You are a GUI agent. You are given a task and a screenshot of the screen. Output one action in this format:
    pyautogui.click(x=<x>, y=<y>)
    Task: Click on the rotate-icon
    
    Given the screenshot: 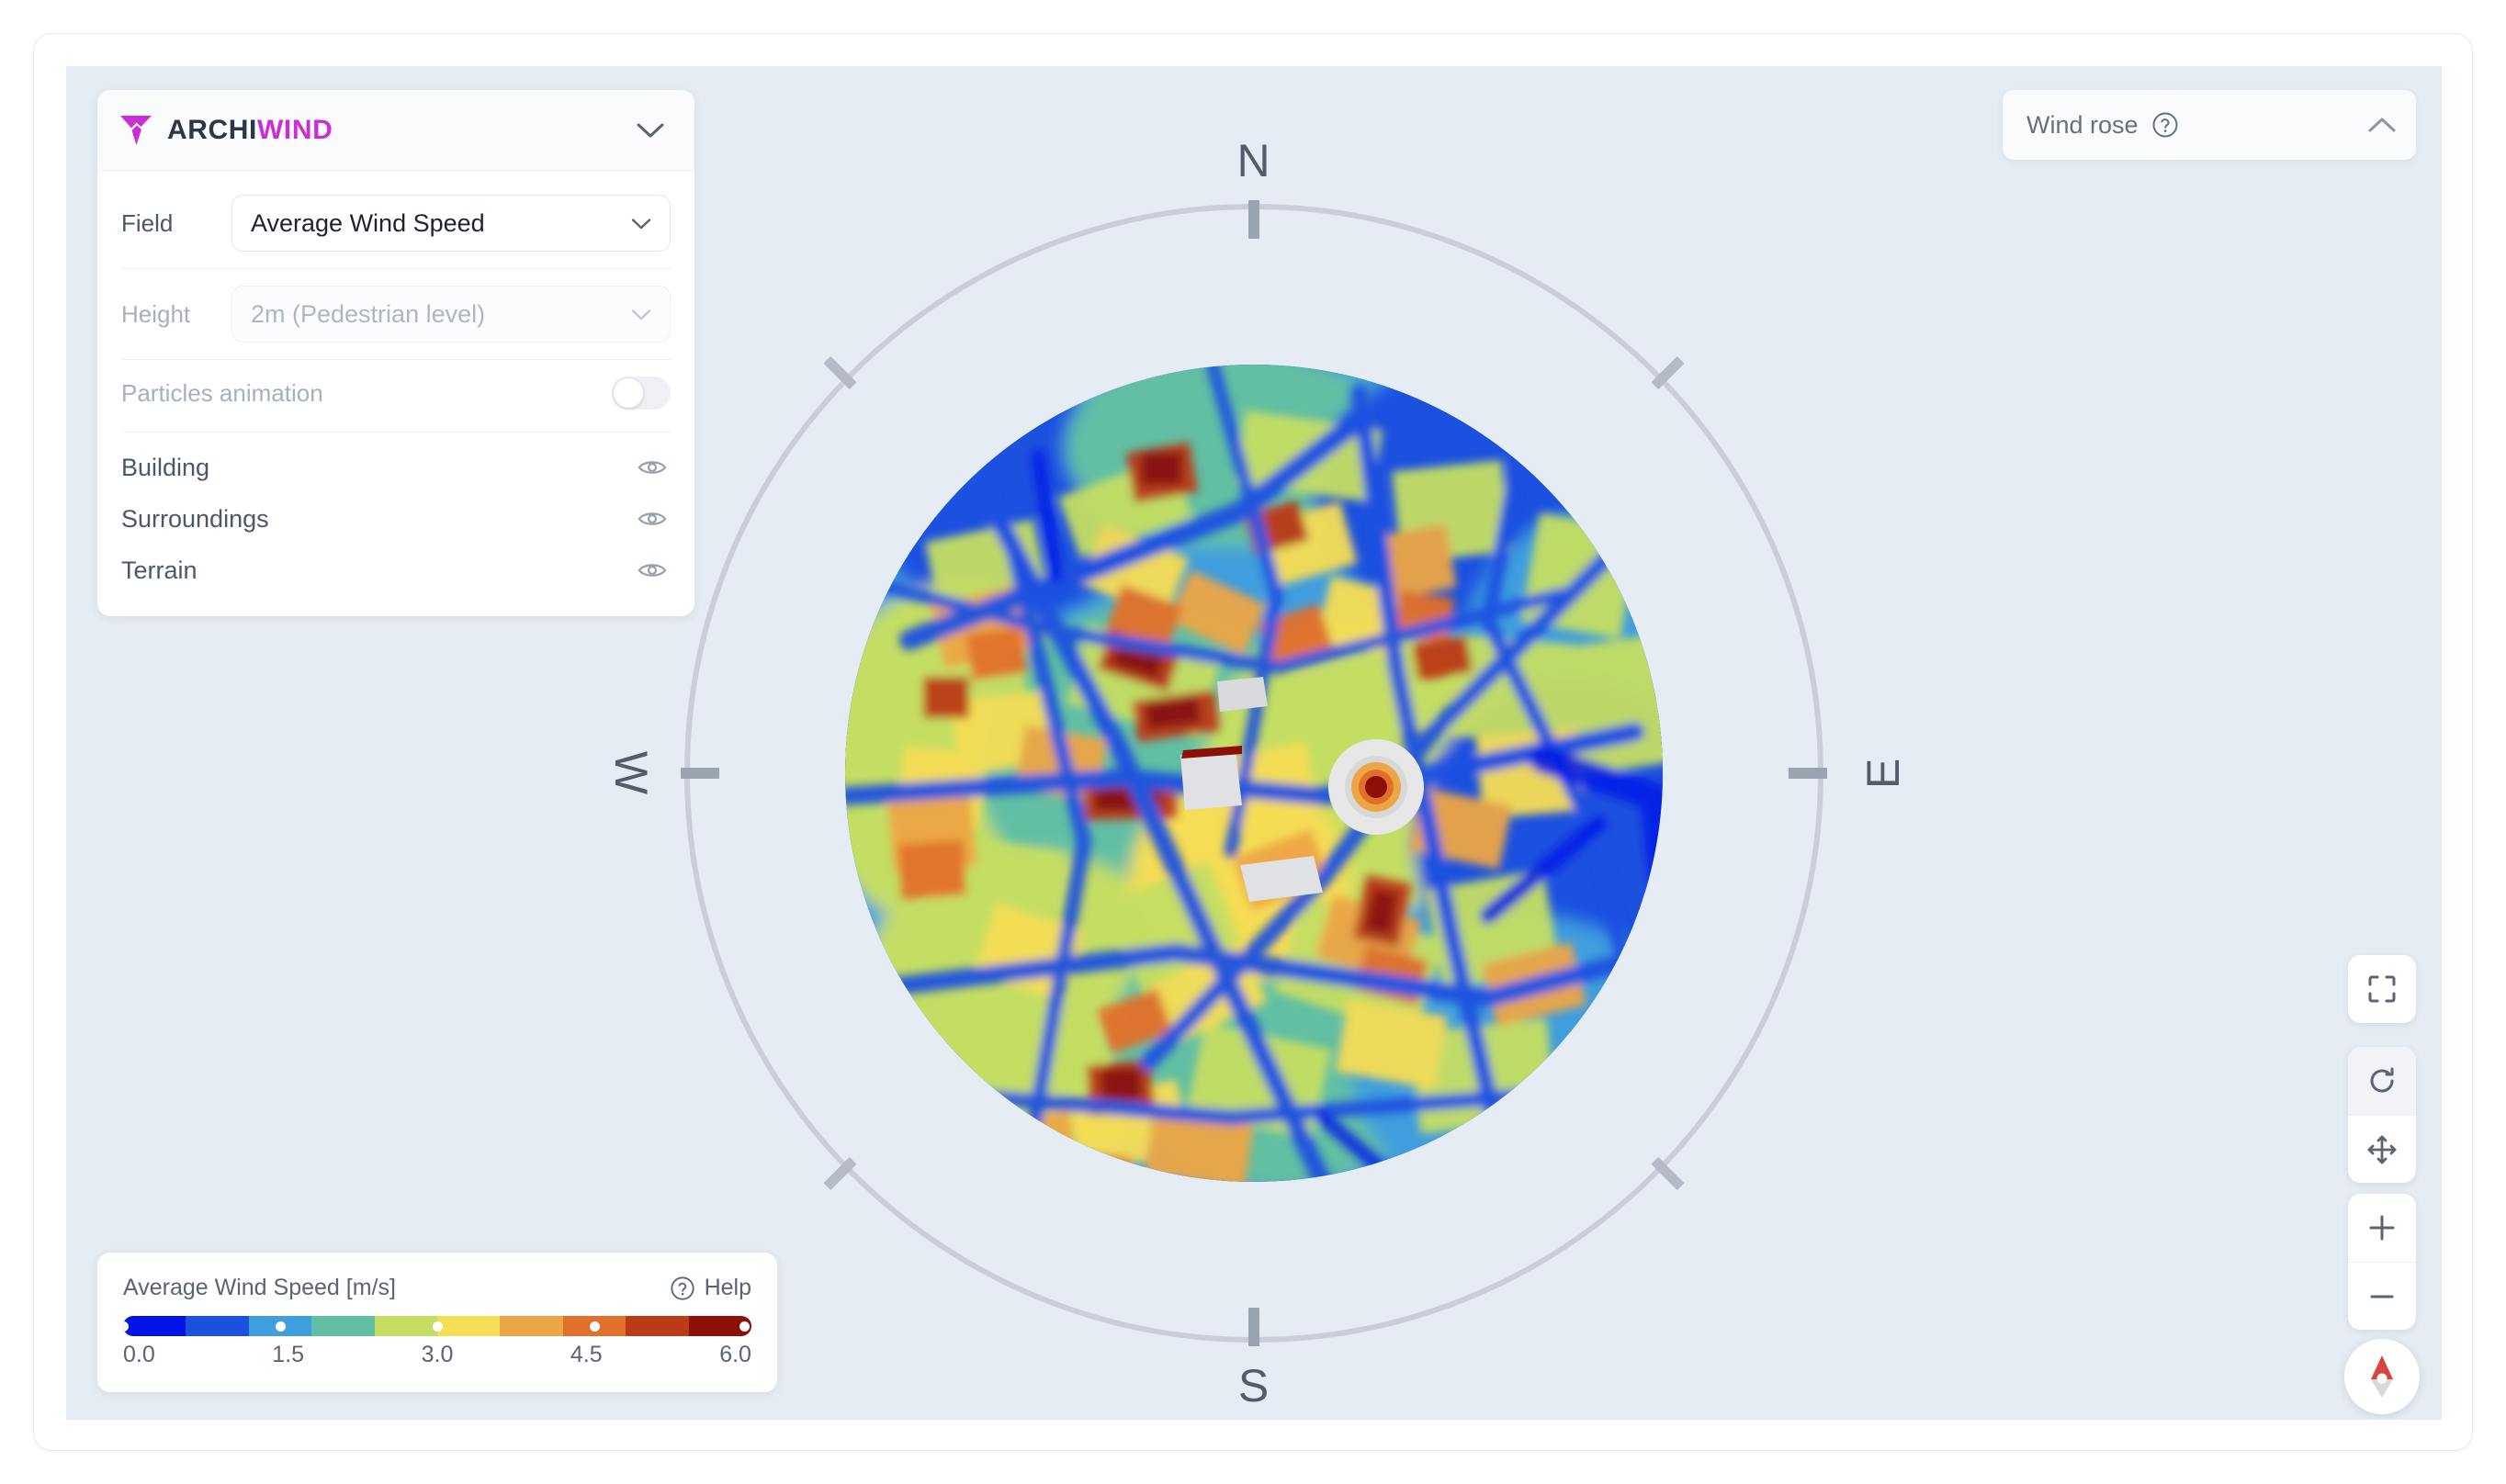 What is the action you would take?
    pyautogui.click(x=2382, y=1080)
    